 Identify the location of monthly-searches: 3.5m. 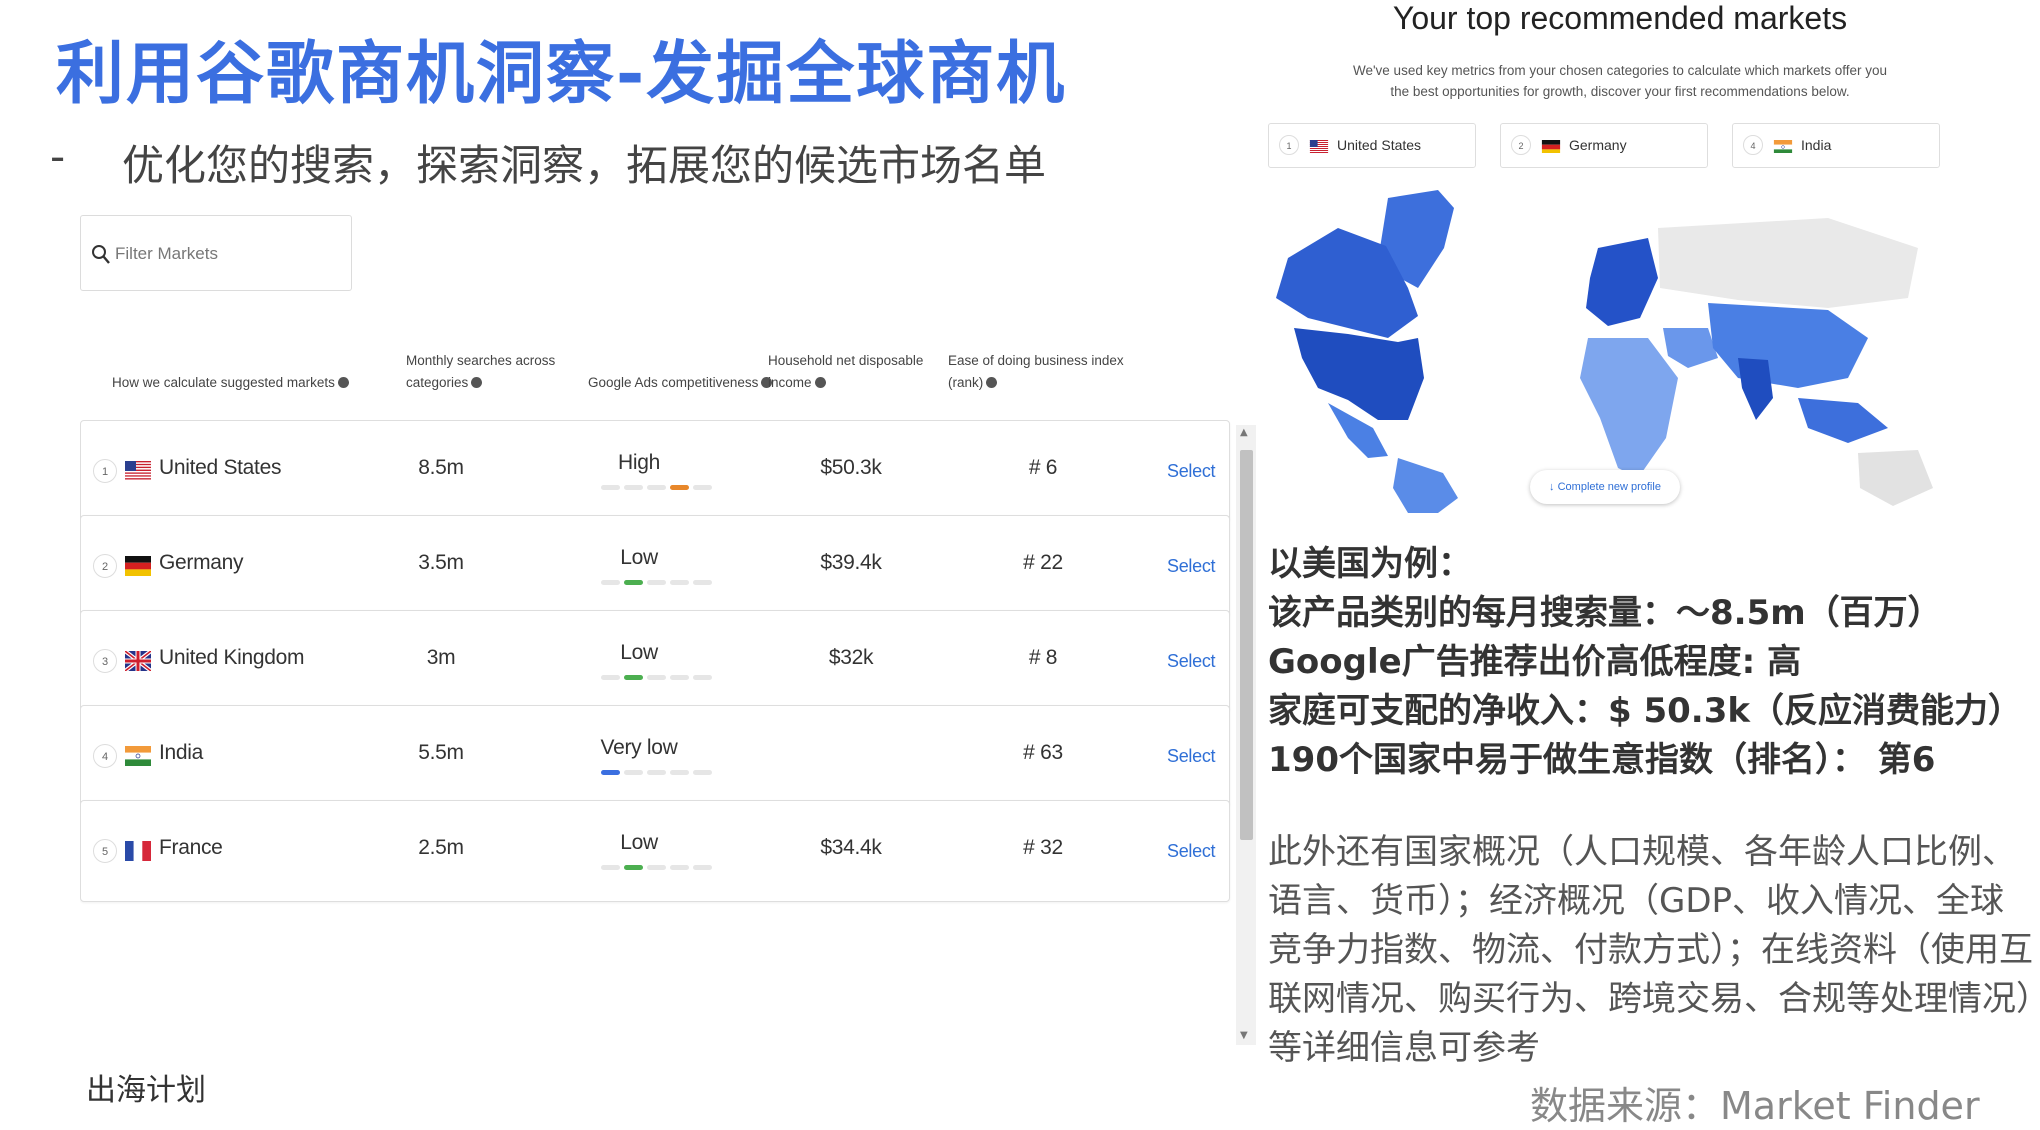
(441, 562).